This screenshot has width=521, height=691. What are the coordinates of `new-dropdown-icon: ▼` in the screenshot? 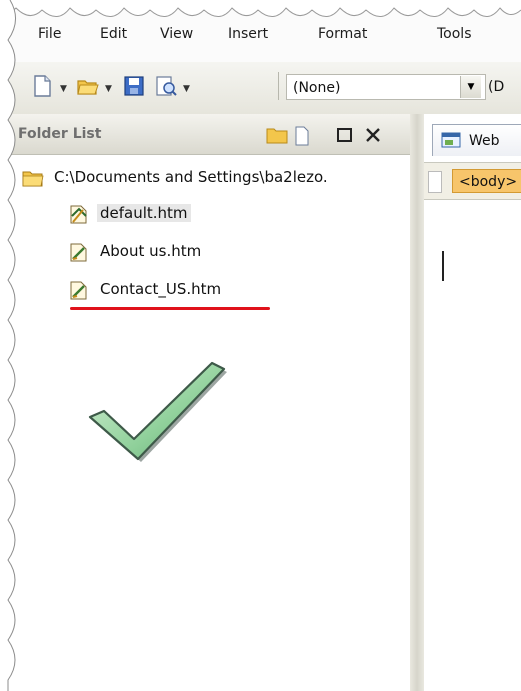 It's located at (63, 89).